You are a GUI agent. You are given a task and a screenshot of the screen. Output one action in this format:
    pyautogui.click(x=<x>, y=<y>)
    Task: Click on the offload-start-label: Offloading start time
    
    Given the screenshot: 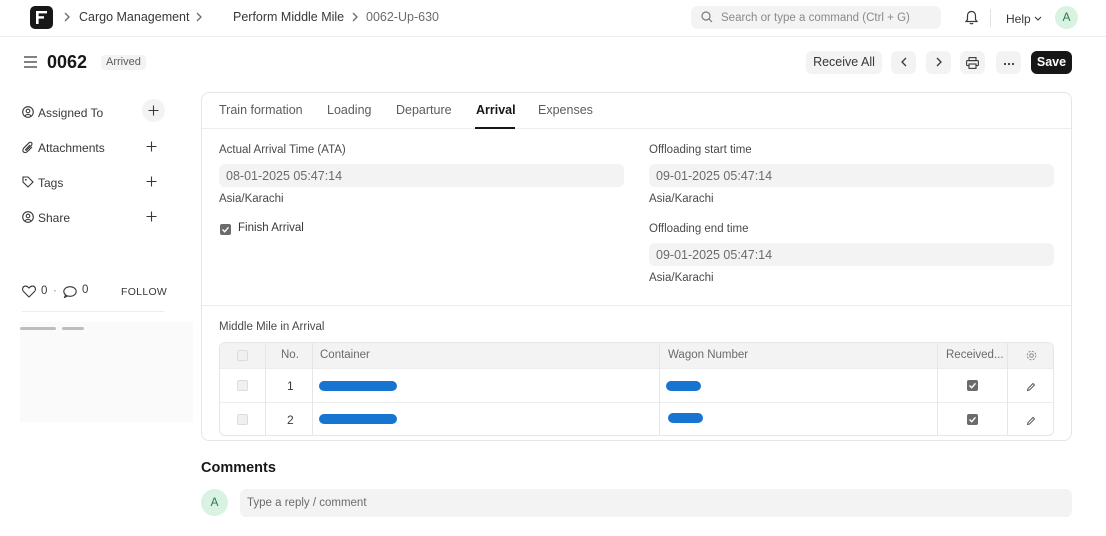 What is the action you would take?
    pyautogui.click(x=700, y=150)
    